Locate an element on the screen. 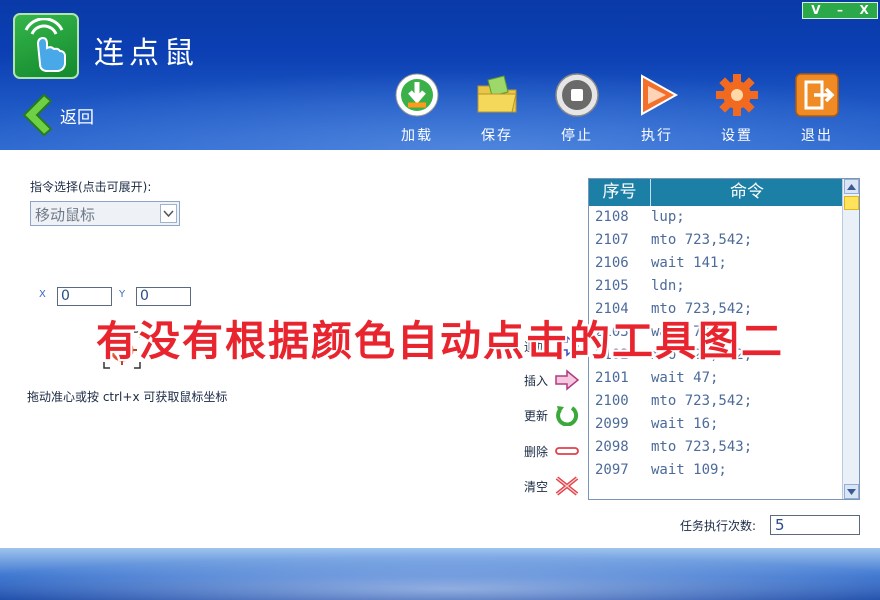  row-index: 2107 is located at coordinates (612, 240).